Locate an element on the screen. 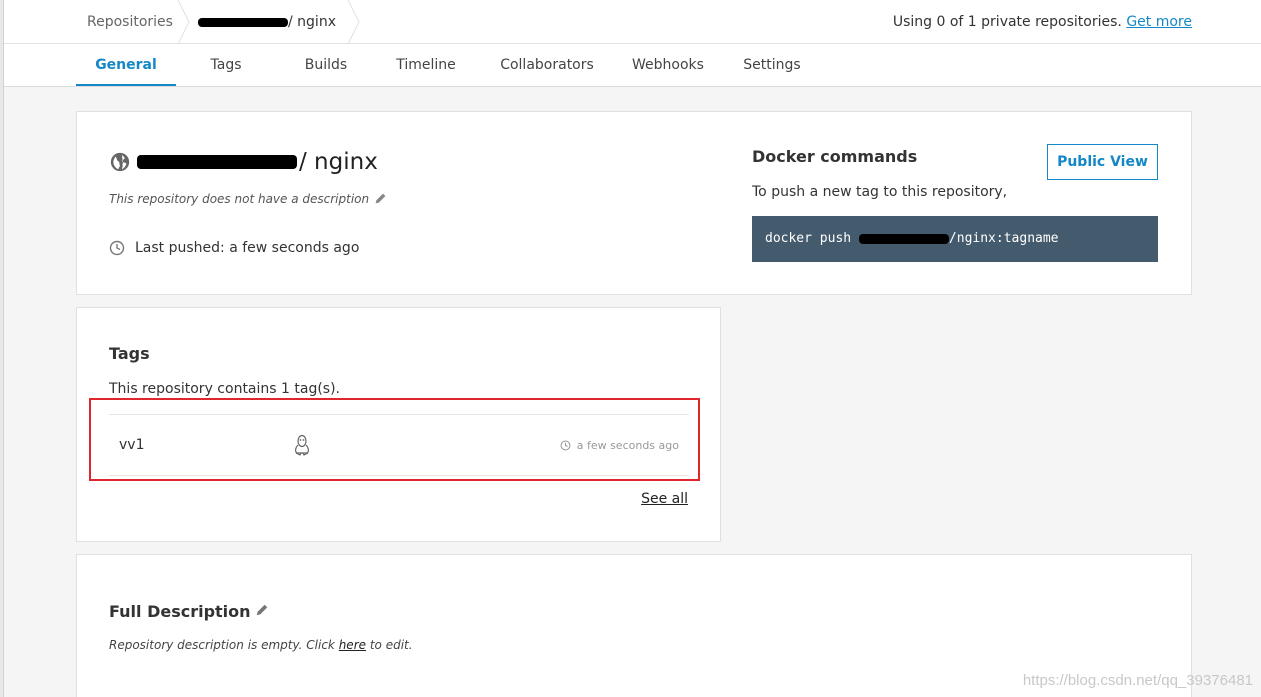 The height and width of the screenshot is (697, 1261). full-description-title: Full Description is located at coordinates (180, 611).